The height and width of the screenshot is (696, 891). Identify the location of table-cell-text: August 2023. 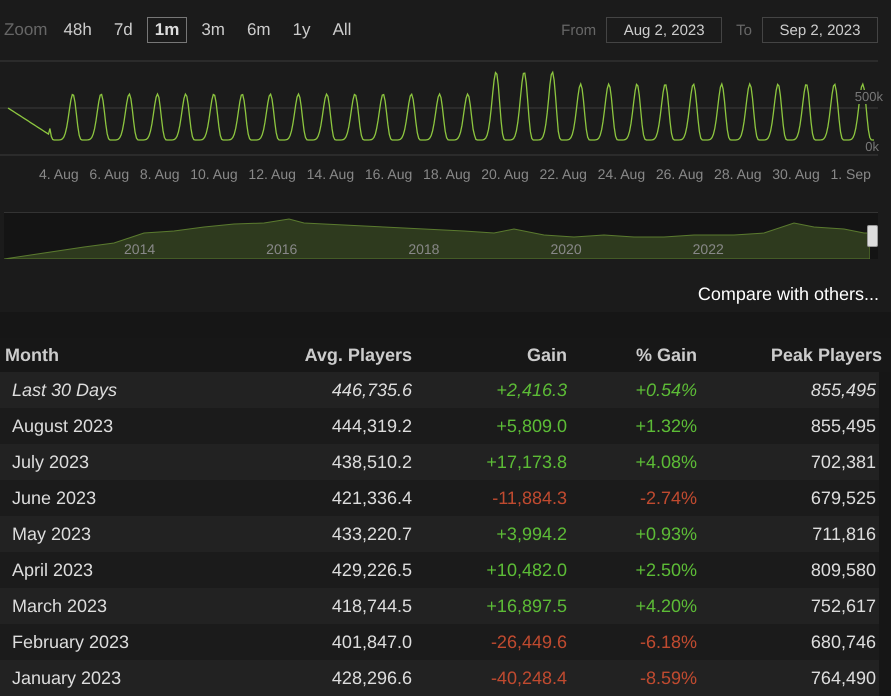
(62, 426).